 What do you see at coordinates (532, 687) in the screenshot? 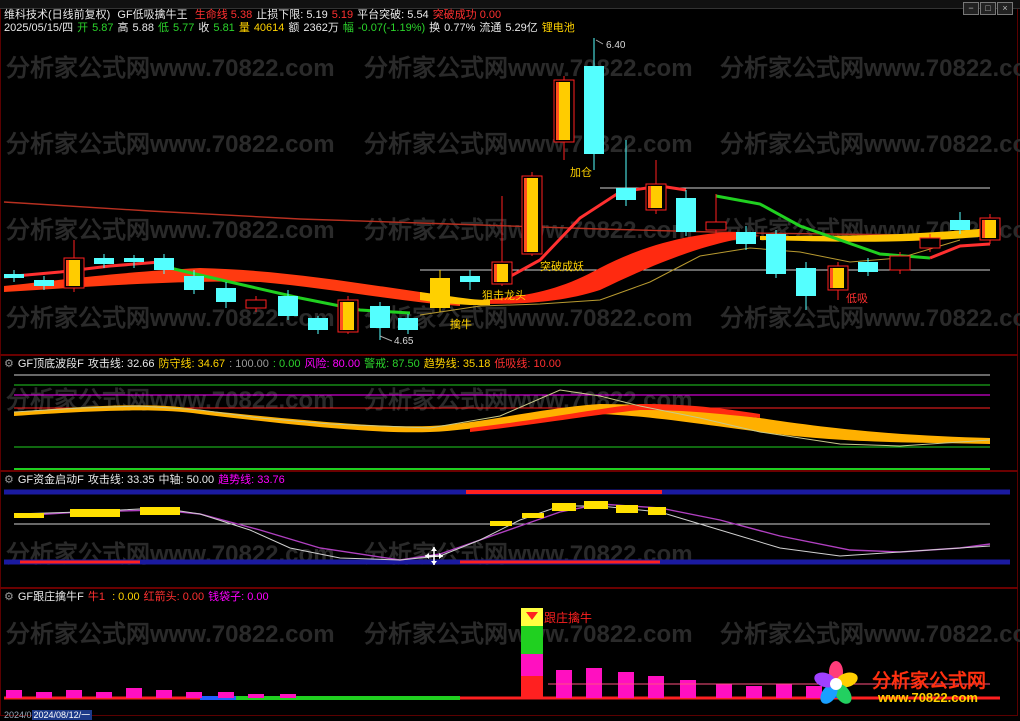
I see `panel4-bar-red` at bounding box center [532, 687].